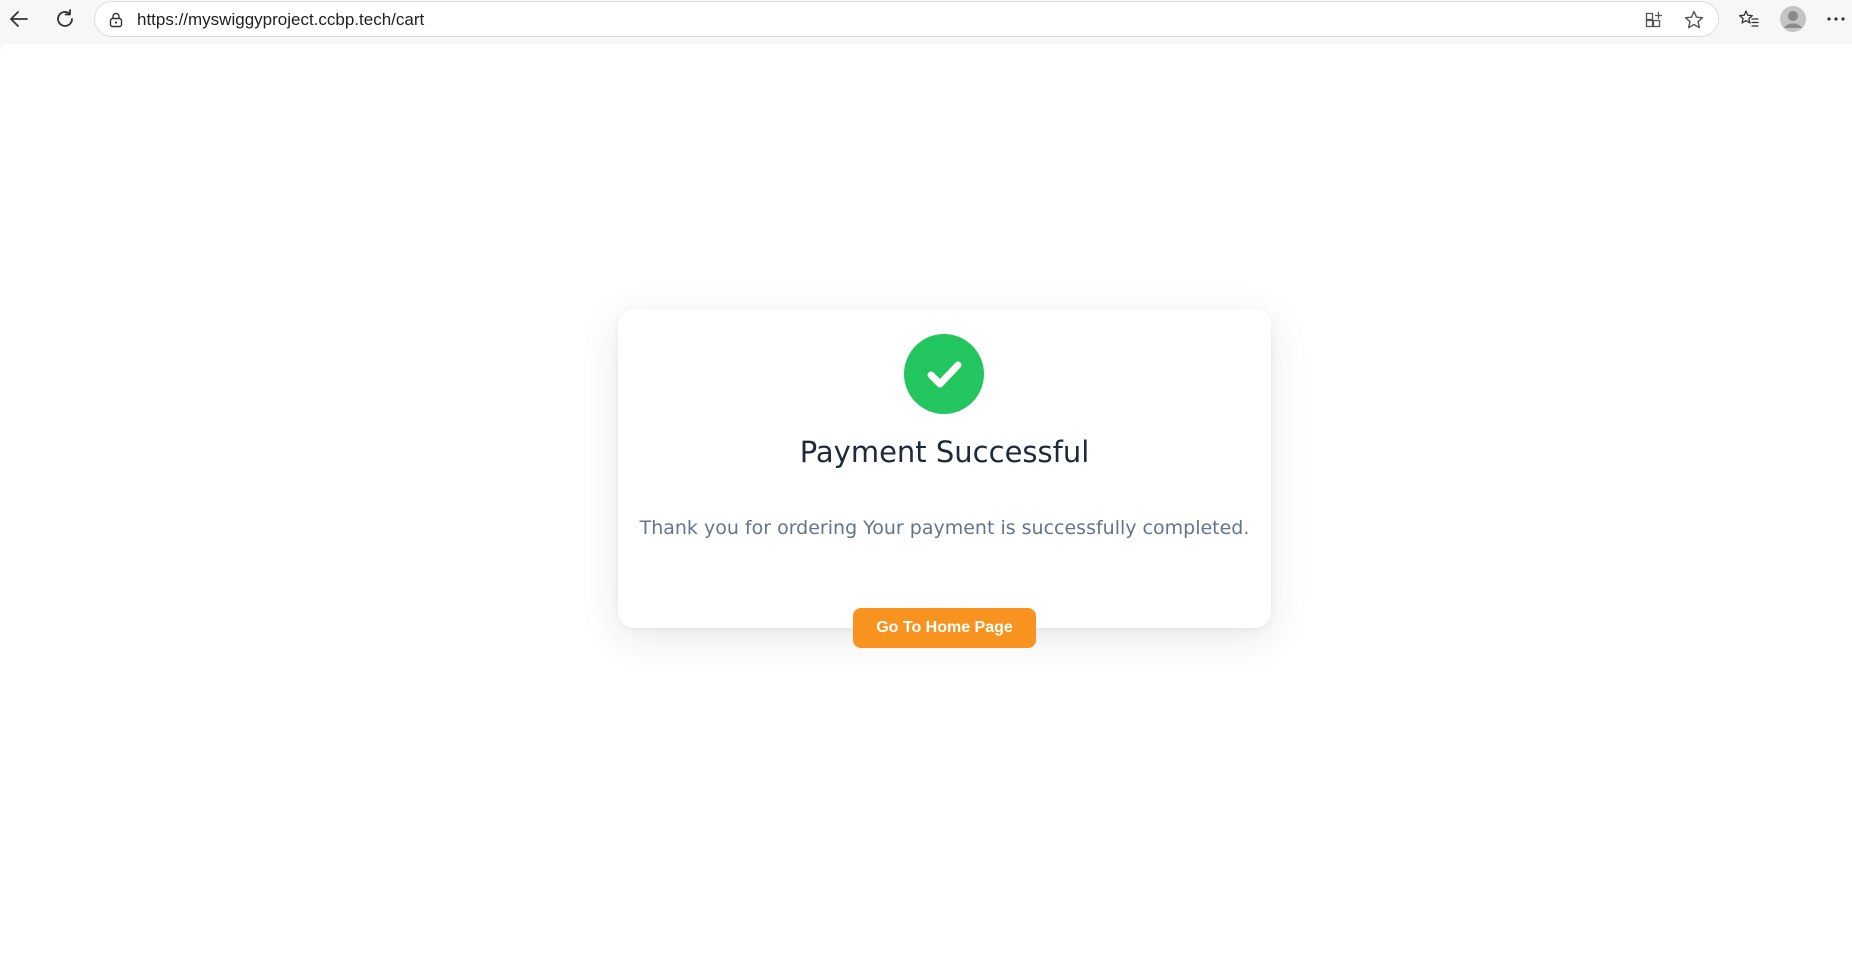 Image resolution: width=1852 pixels, height=958 pixels. Describe the element at coordinates (906, 19) in the screenshot. I see `address-bar: https://myswiggyproject.ccbp.tech/cart` at that location.